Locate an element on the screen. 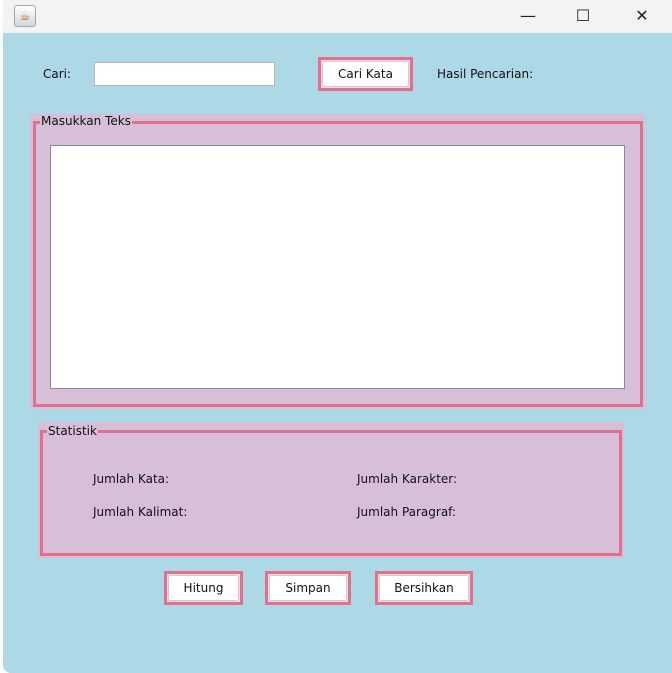  count-button-label: Hitung is located at coordinates (203, 588).